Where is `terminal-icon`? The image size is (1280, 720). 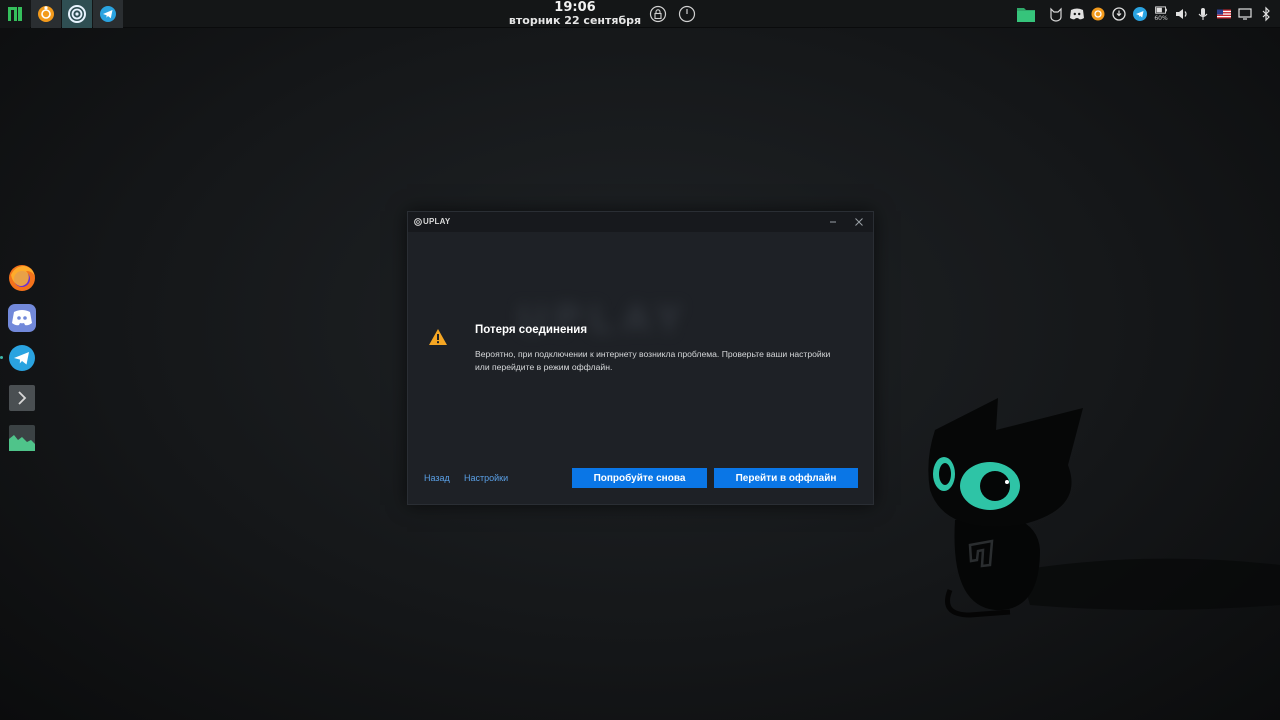
terminal-icon is located at coordinates (22, 398).